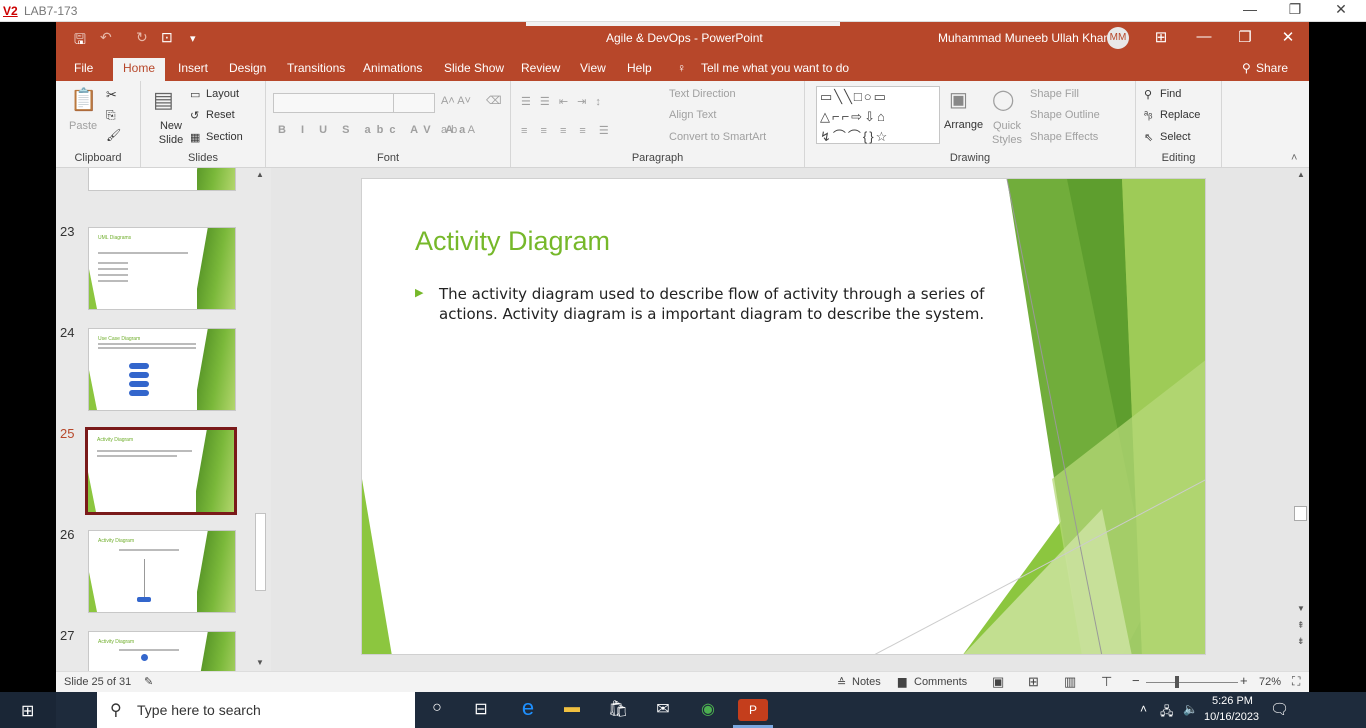 This screenshot has height=728, width=1366. I want to click on font-color-icons: ab A, so click(460, 130).